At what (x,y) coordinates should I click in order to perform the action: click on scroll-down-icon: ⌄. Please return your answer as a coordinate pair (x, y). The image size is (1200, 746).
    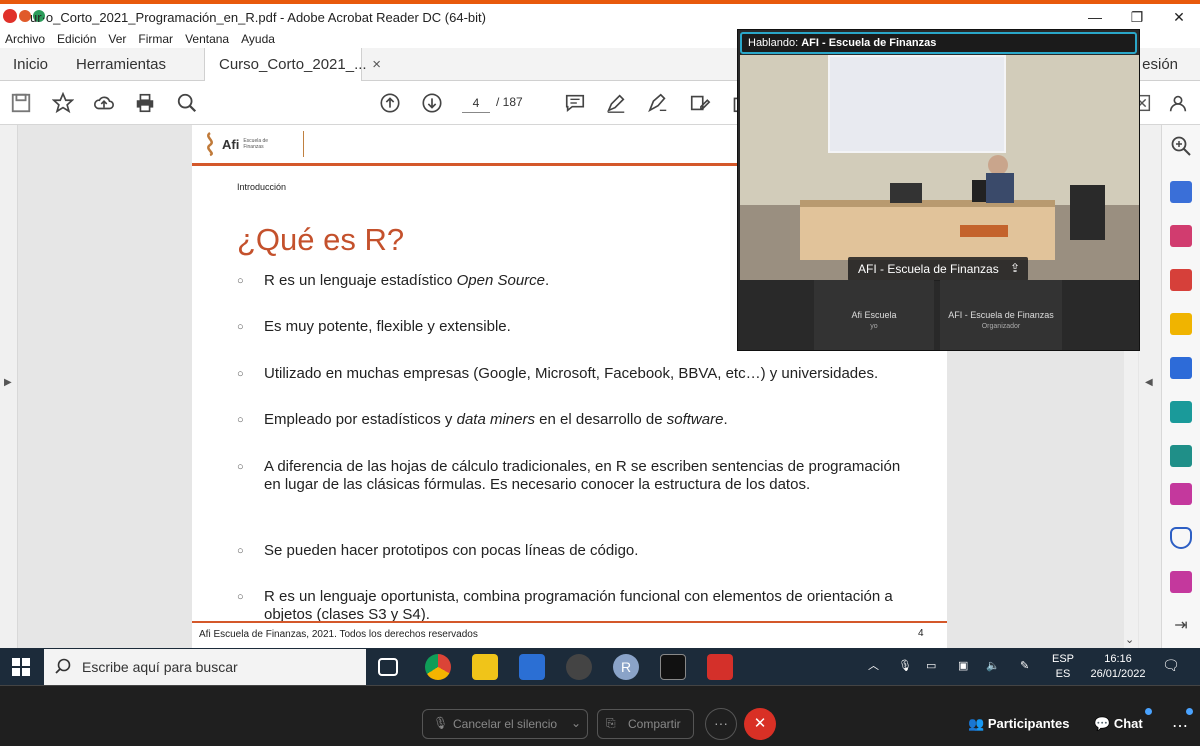
    Looking at the image, I should click on (1129, 639).